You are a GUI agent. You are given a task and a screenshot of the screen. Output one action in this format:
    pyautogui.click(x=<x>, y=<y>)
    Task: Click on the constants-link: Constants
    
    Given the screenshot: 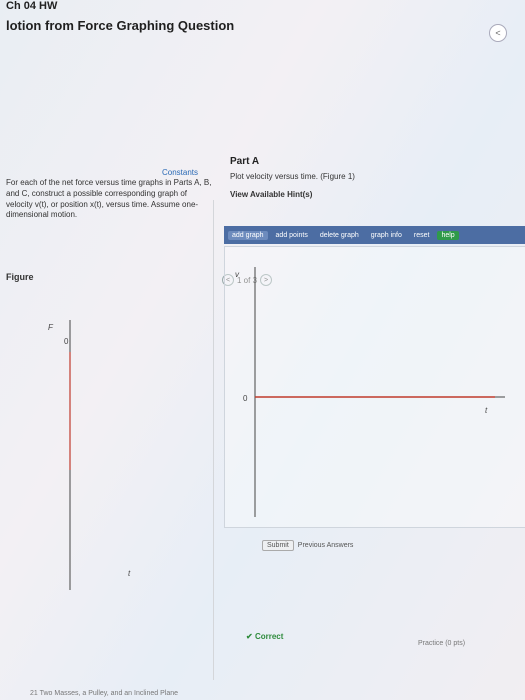 What is the action you would take?
    pyautogui.click(x=180, y=172)
    